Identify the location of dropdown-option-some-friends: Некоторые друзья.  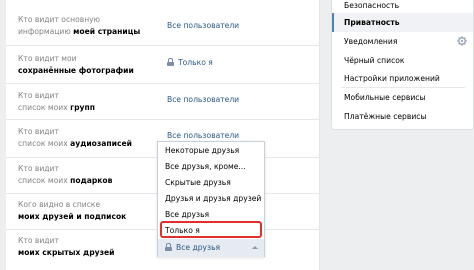
(211, 151).